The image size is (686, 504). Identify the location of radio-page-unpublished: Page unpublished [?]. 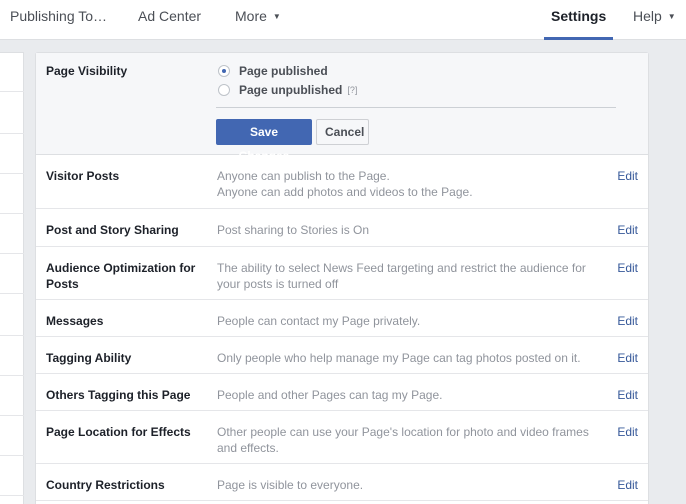
(287, 90).